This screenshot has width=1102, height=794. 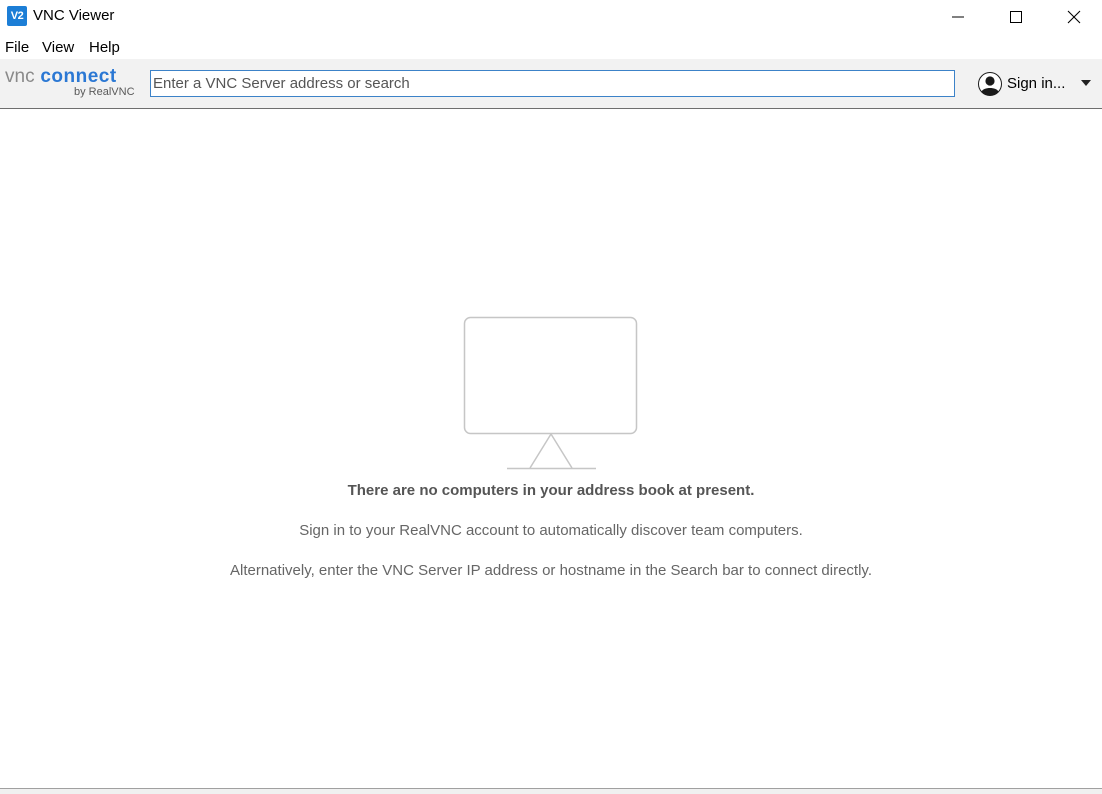 I want to click on search-input, so click(x=551, y=83).